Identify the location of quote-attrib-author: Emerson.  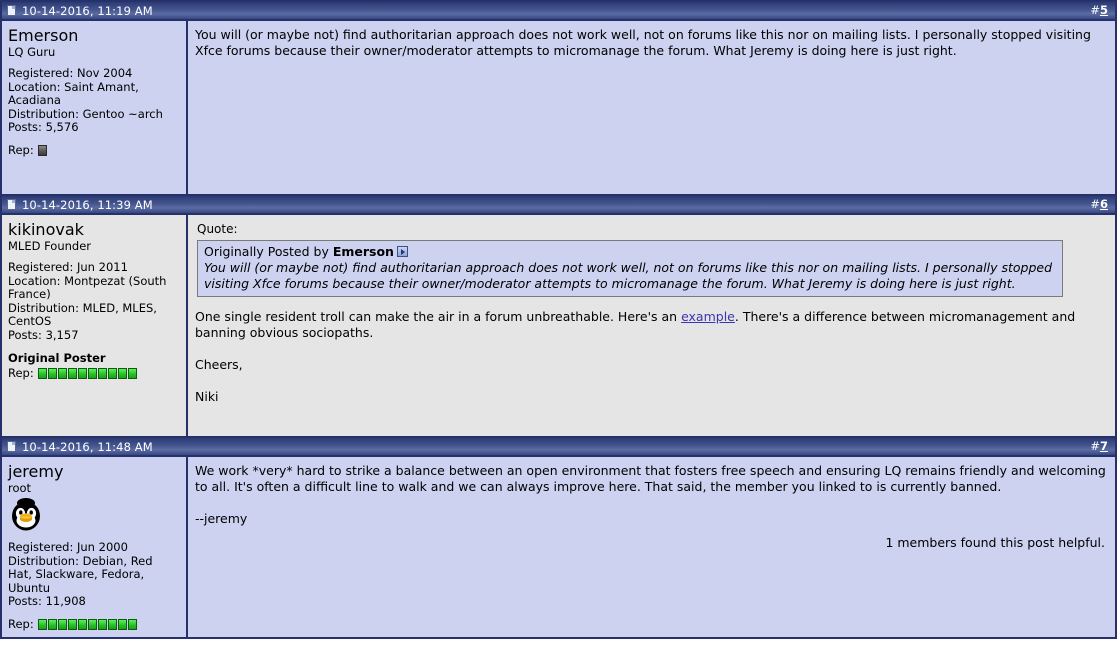
(363, 251).